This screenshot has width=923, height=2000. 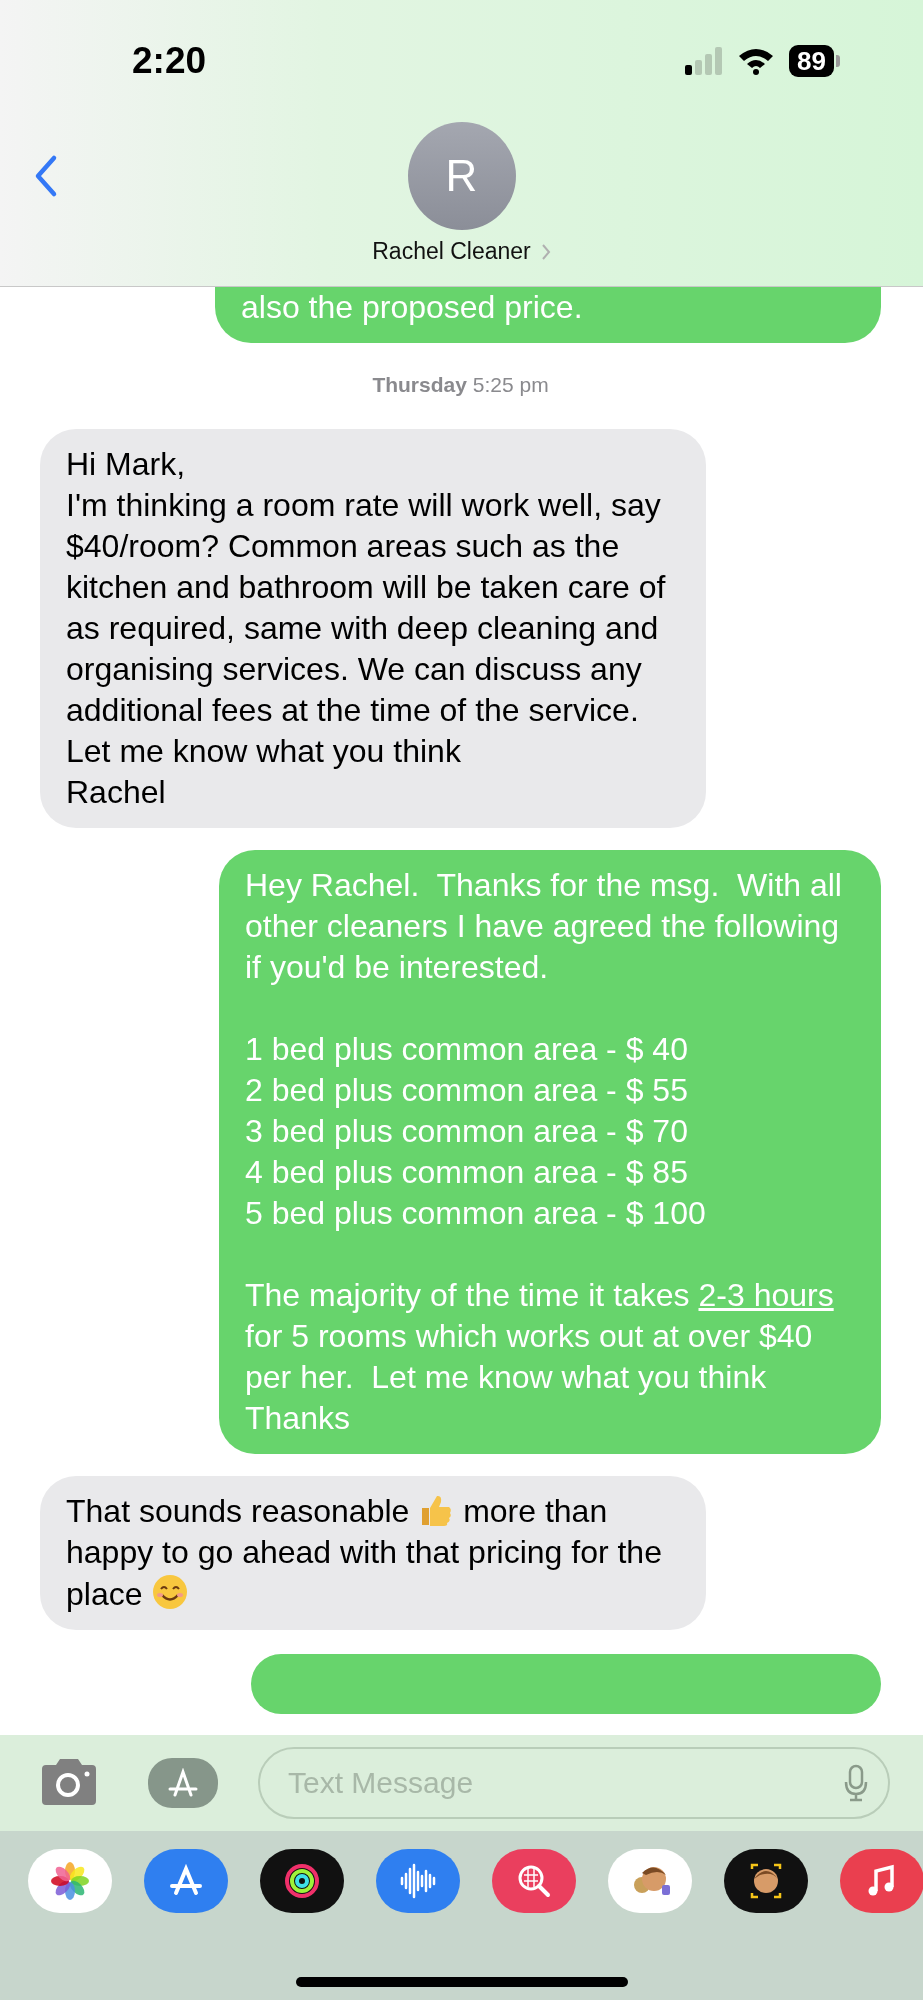 What do you see at coordinates (373, 628) in the screenshot?
I see `message-bubble: Hi Mark, I'm thinking a room rate will work well, say $40/room? Common areas such as the kitchen and bathroom will be taken care of as required, same with deep cleaning and organising services. We can discuss any additional fees at the time of the service. Let me know what you think Rachel` at bounding box center [373, 628].